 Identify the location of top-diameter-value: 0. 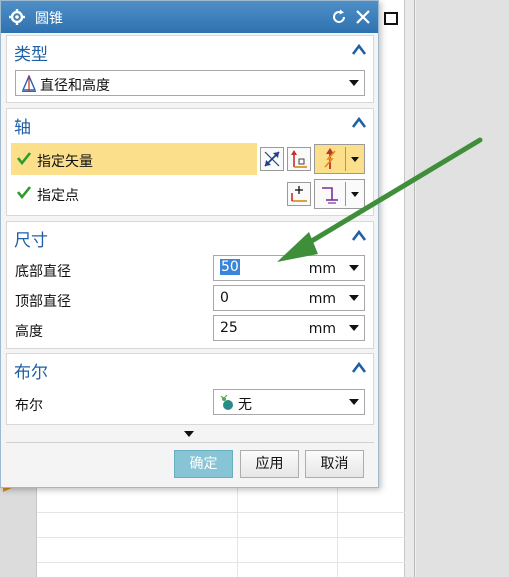
(224, 298).